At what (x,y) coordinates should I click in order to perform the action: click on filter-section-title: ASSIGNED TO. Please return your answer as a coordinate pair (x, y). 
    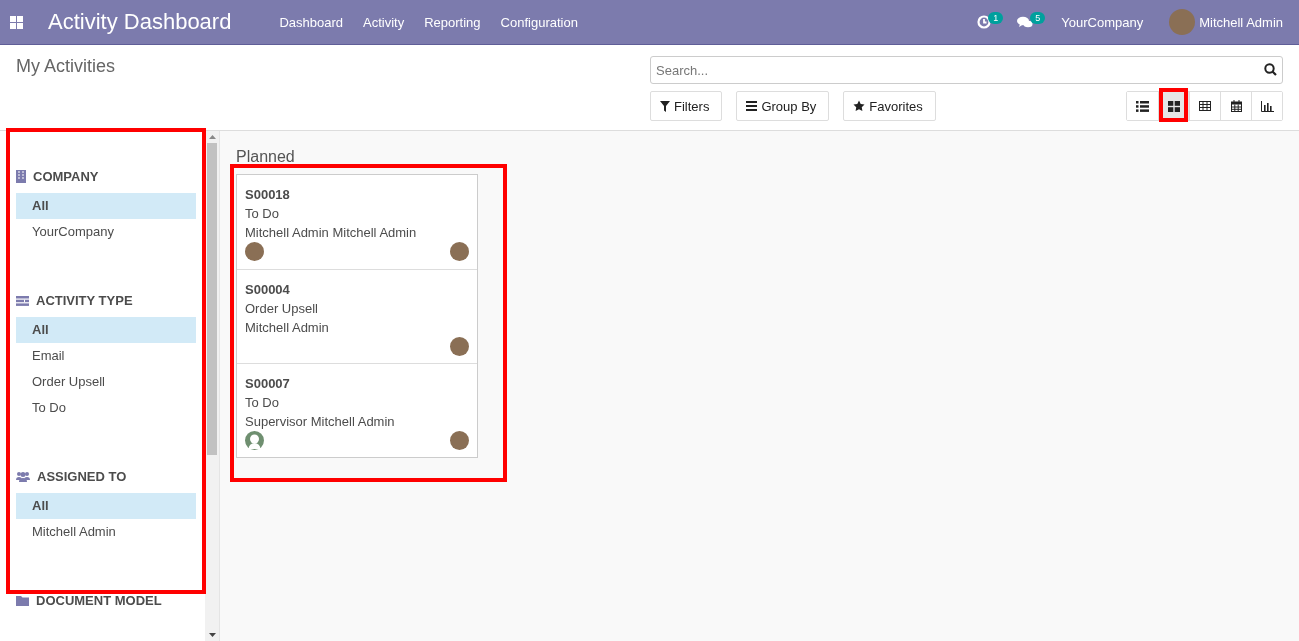
    Looking at the image, I should click on (82, 476).